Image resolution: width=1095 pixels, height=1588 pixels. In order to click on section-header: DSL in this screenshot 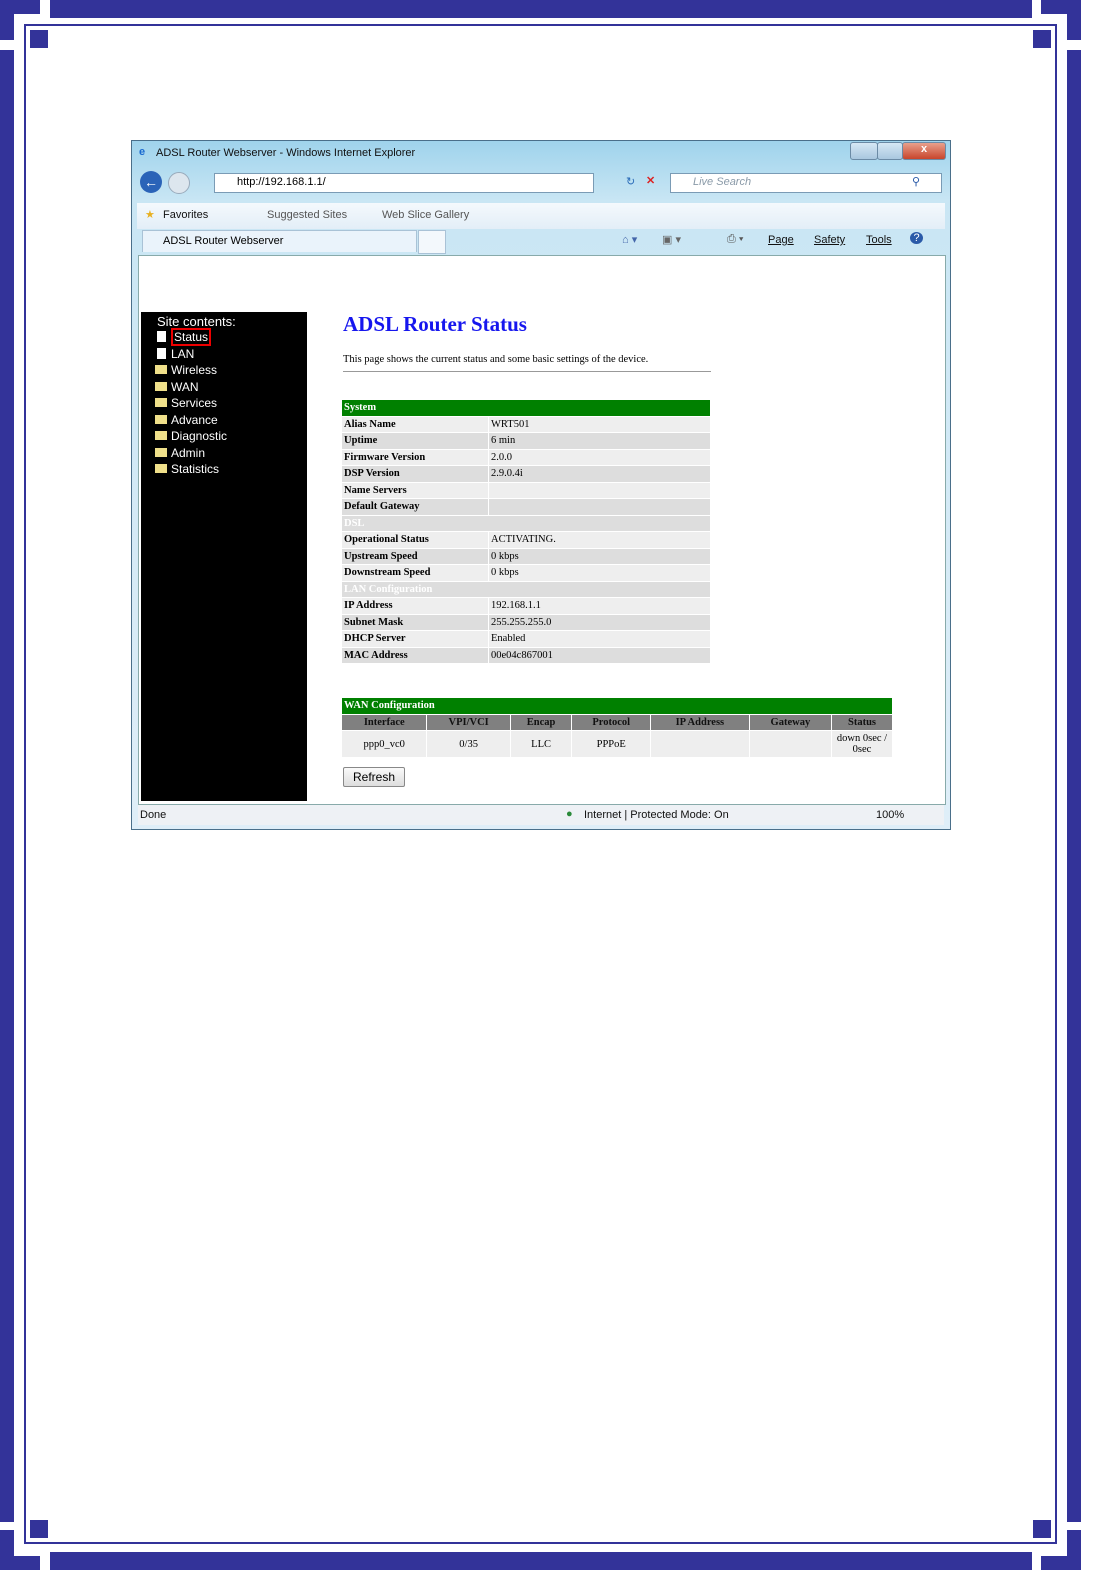, I will do `click(526, 523)`.